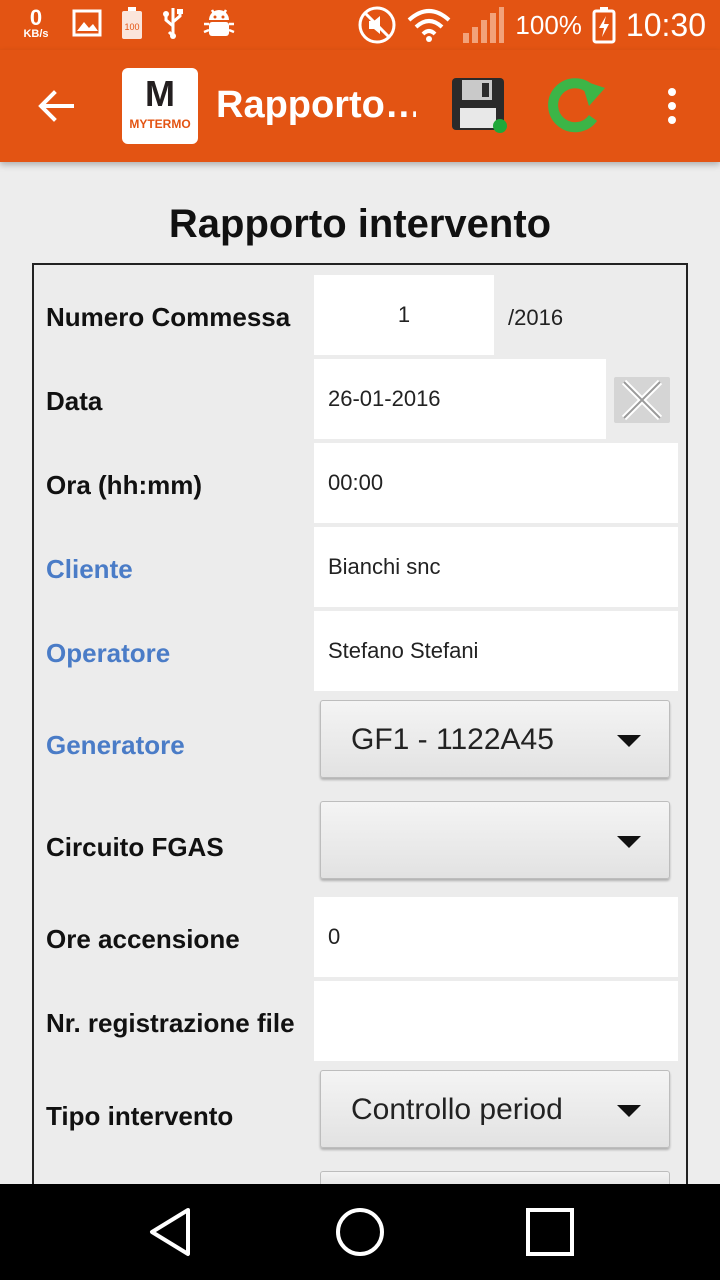 This screenshot has width=720, height=1280. I want to click on close-icon, so click(642, 400).